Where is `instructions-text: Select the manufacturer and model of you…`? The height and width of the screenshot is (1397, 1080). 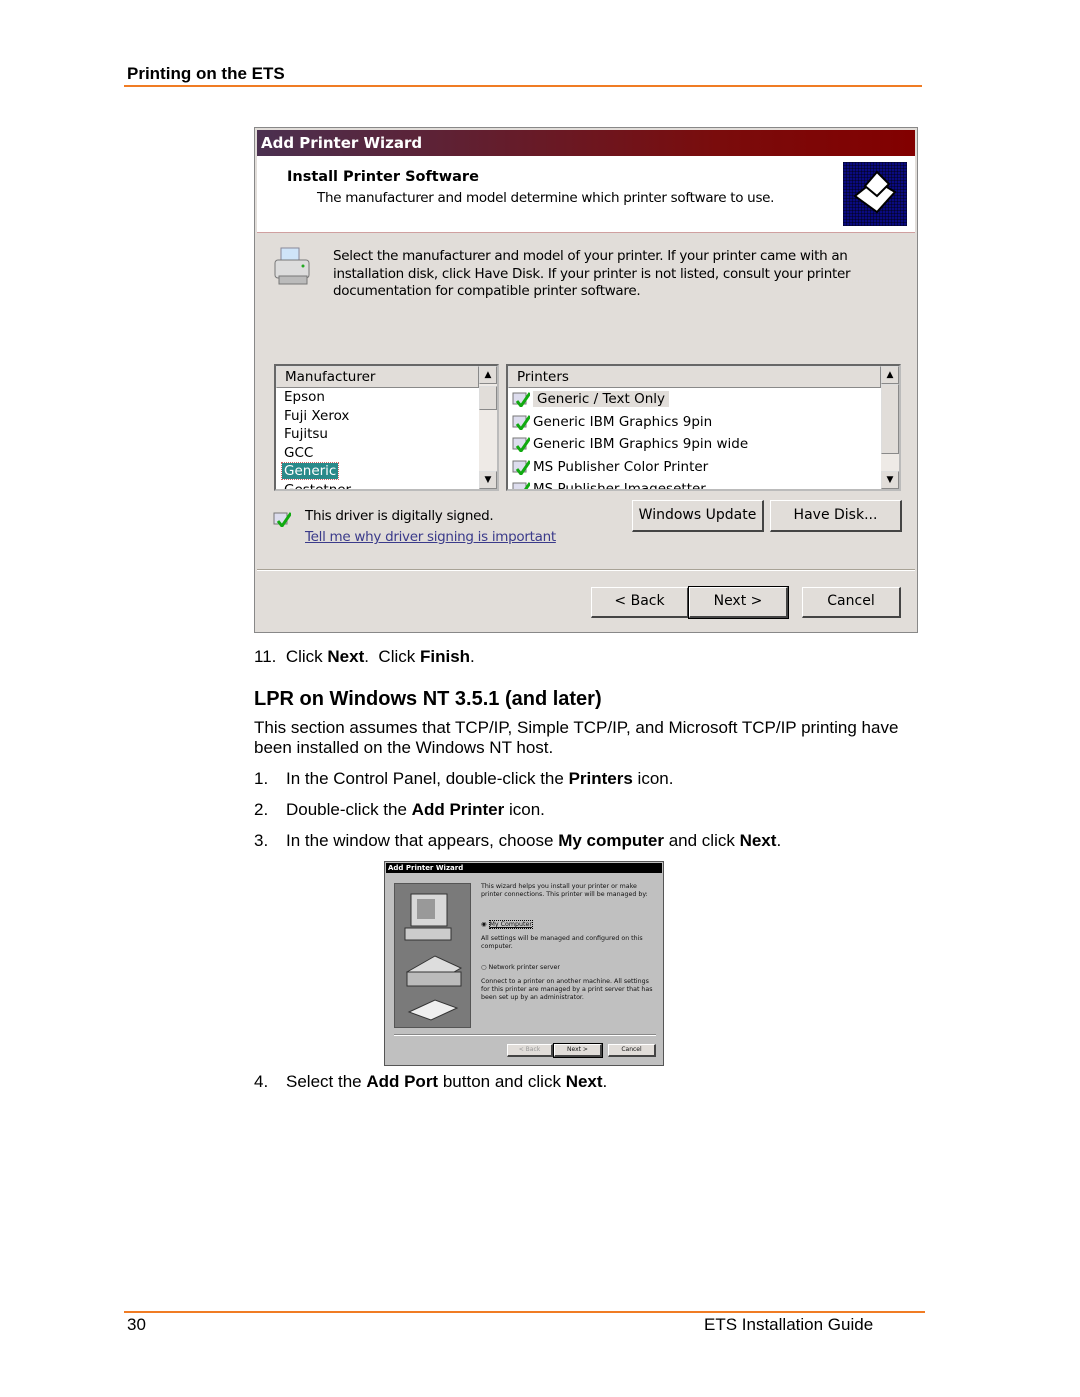 instructions-text: Select the manufacturer and model of you… is located at coordinates (592, 273).